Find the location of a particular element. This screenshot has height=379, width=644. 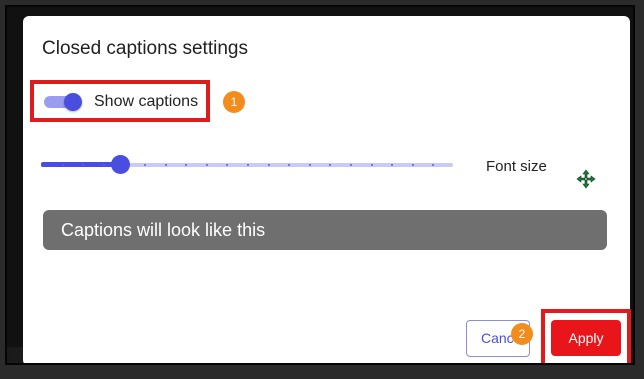

apply-button: Apply is located at coordinates (586, 338).